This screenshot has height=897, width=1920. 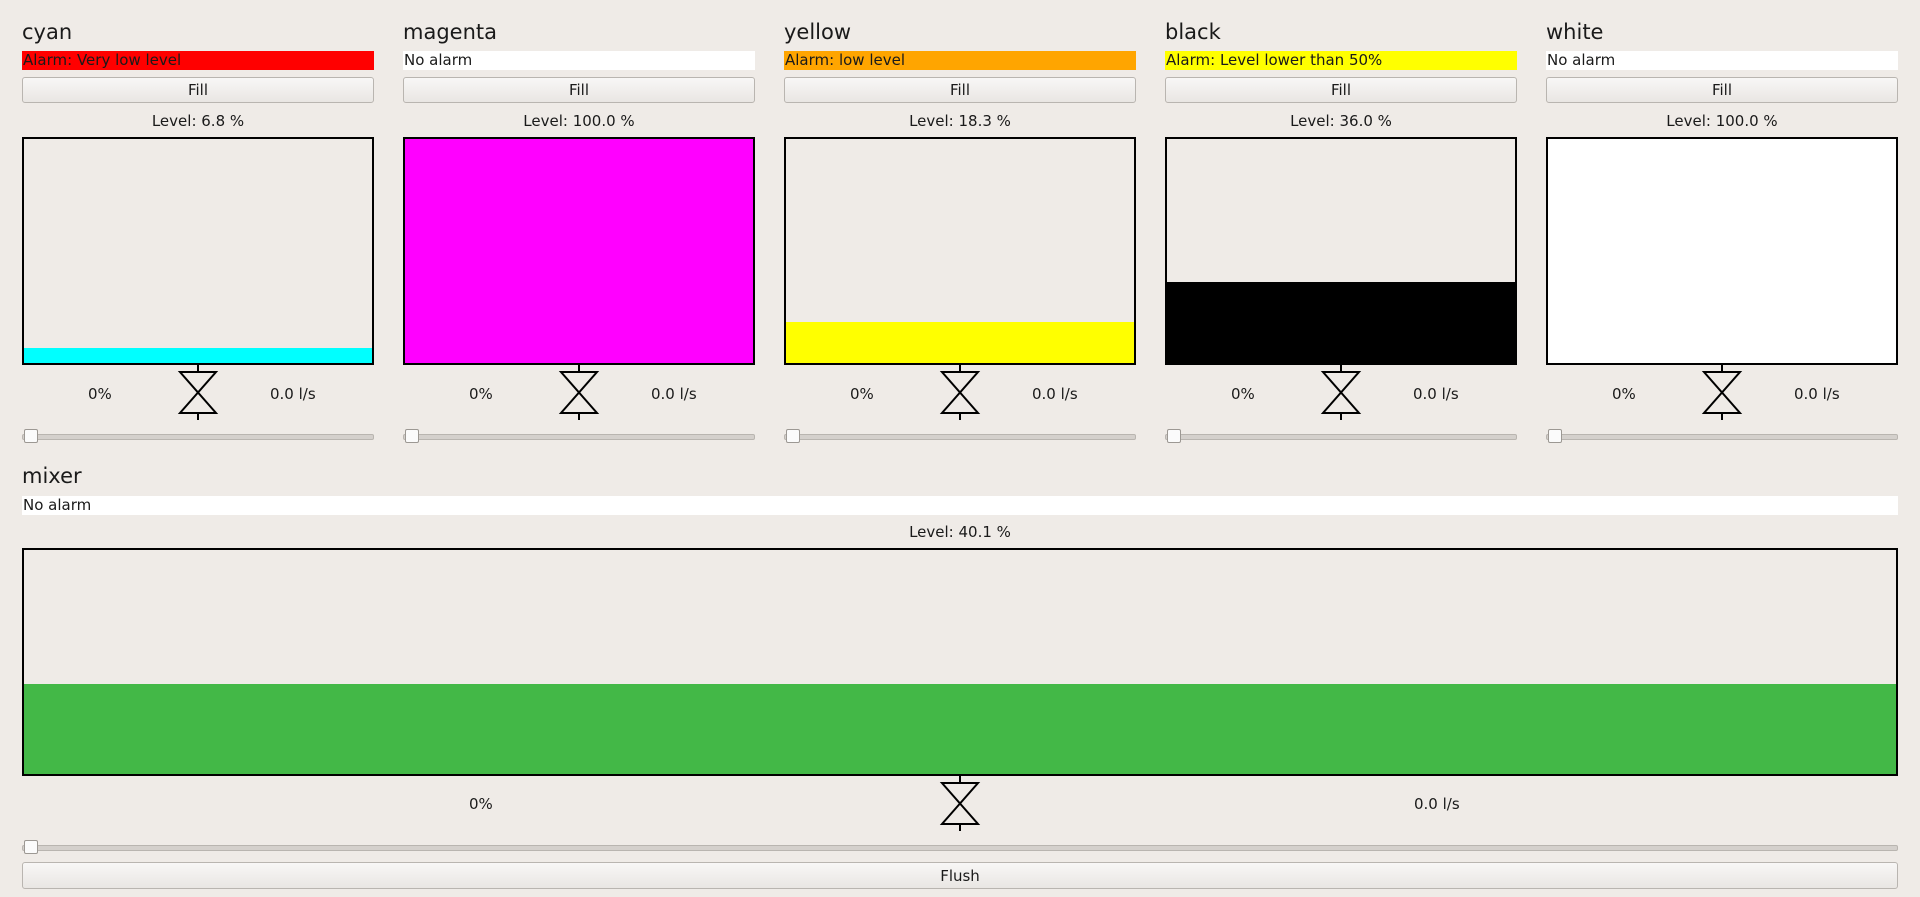 I want to click on mixer-valve-slider, so click(x=960, y=847).